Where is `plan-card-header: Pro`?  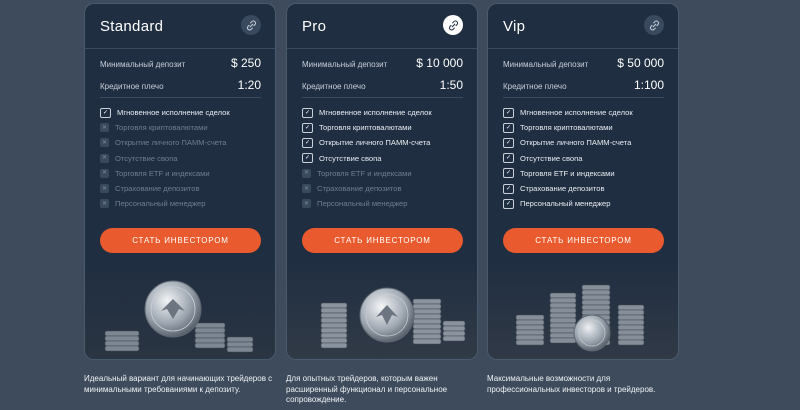 plan-card-header: Pro is located at coordinates (382, 26).